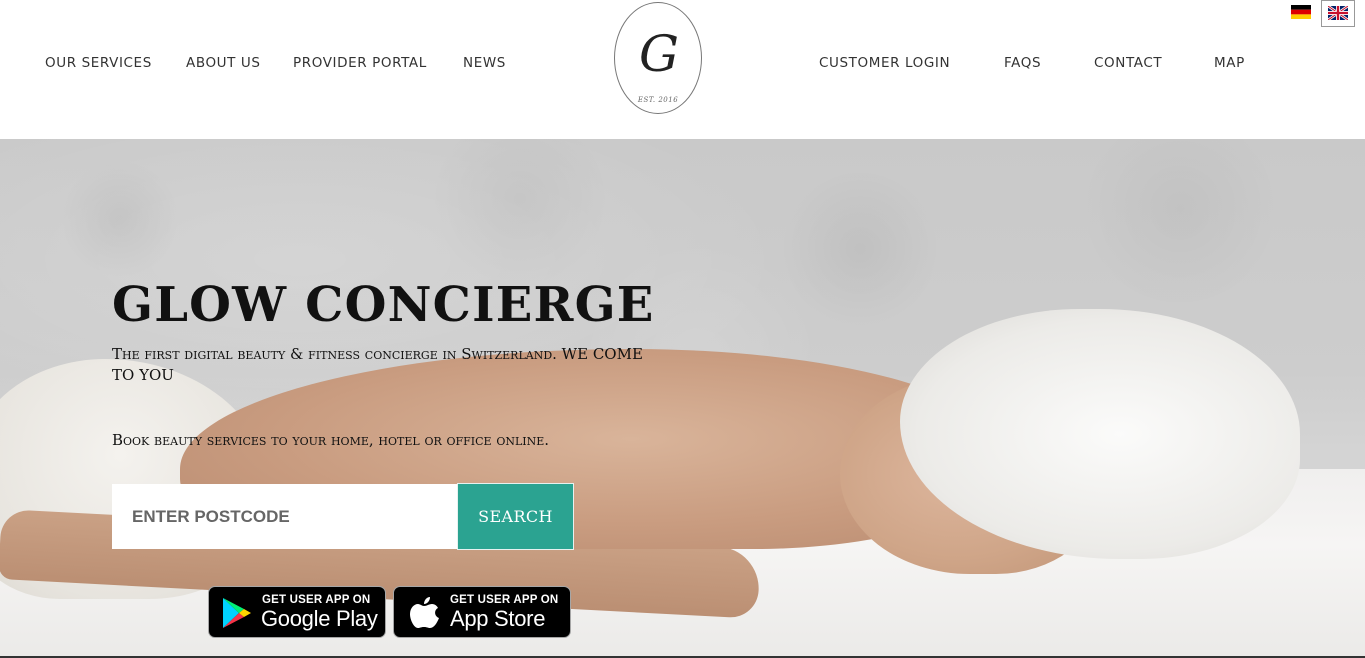 The height and width of the screenshot is (658, 1365). Describe the element at coordinates (284, 516) in the screenshot. I see `postcode-input` at that location.